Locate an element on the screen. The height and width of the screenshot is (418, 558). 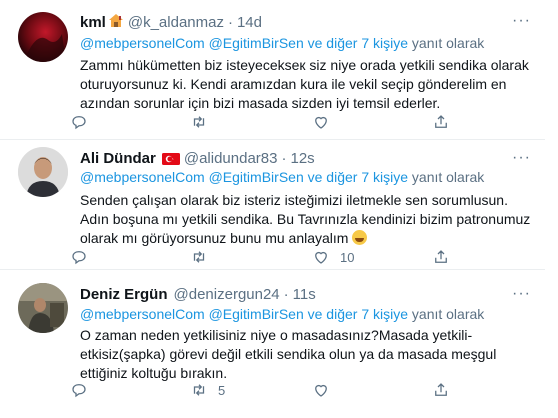
handle: @k_aldanmaz is located at coordinates (176, 22).